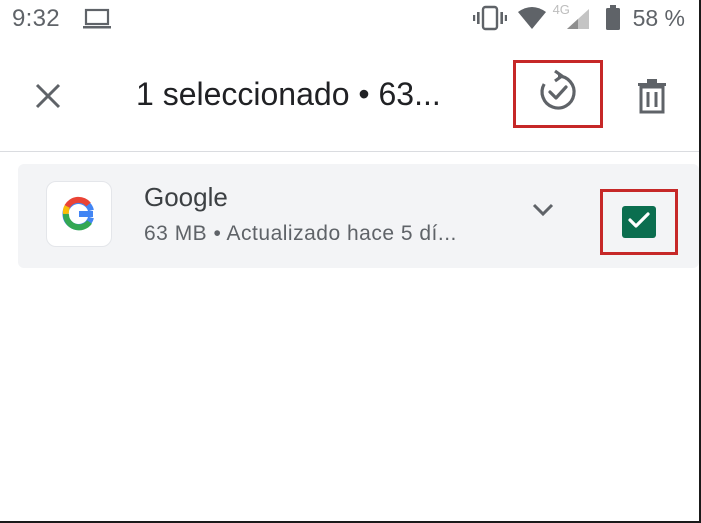 The image size is (701, 523). Describe the element at coordinates (489, 18) in the screenshot. I see `vibrate-icon` at that location.